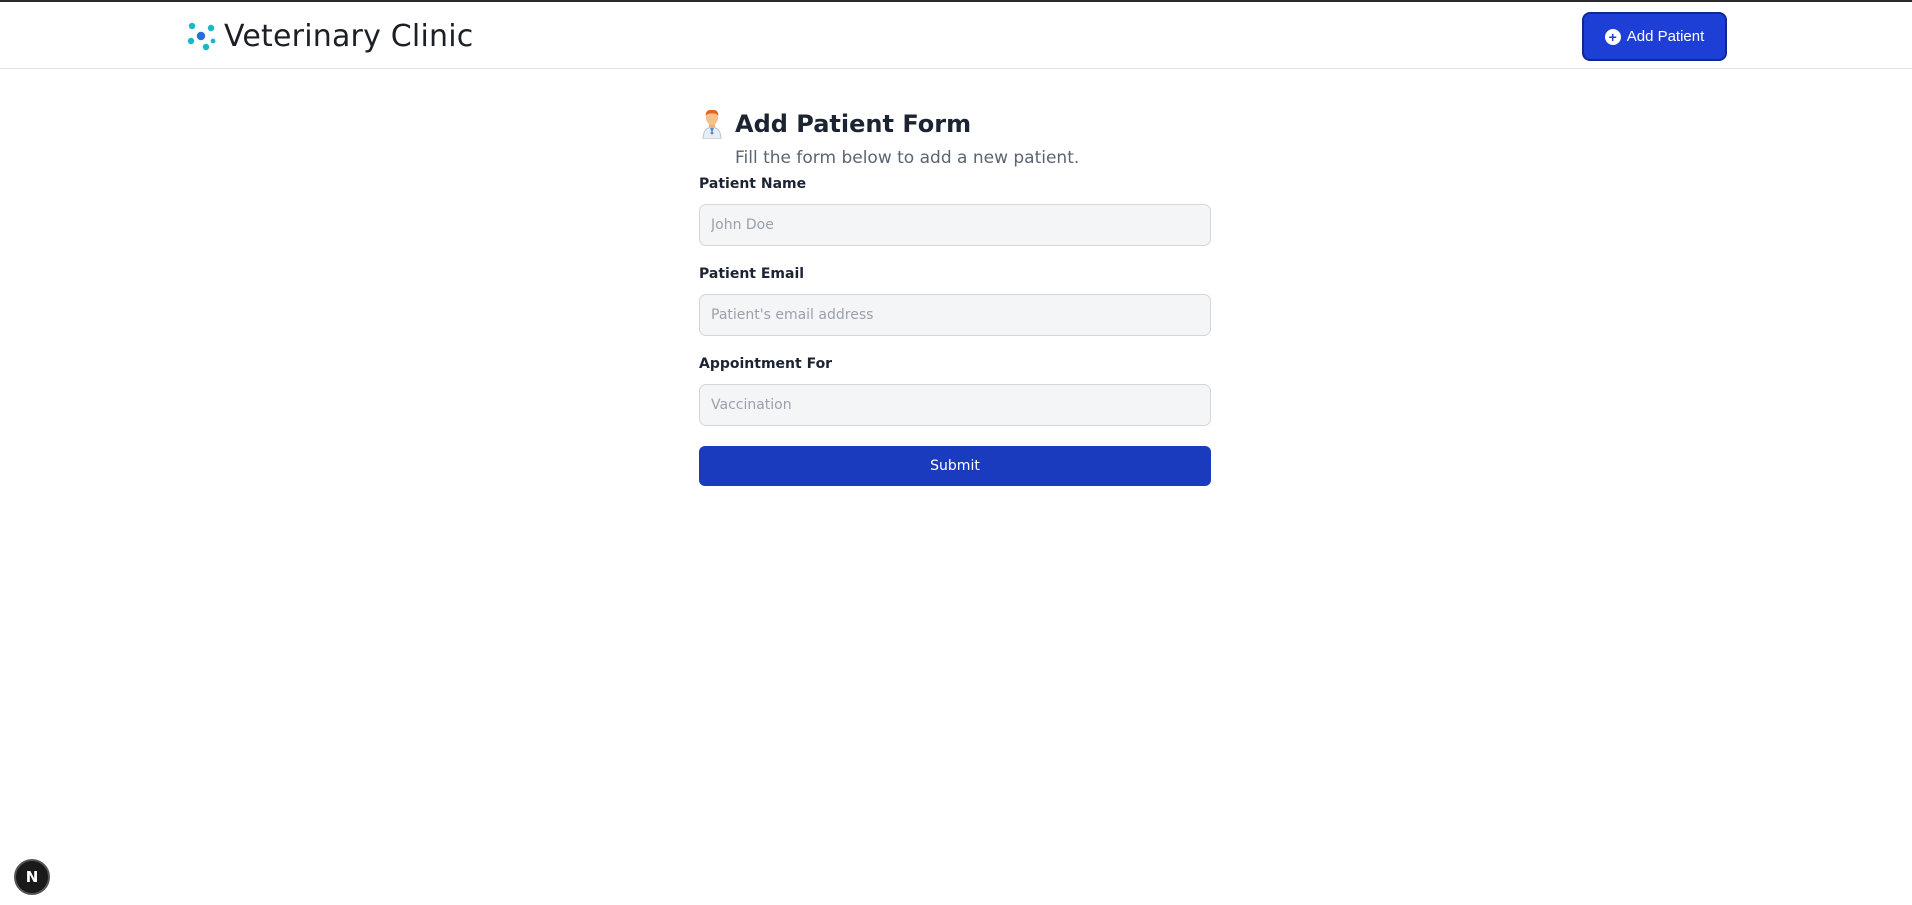  What do you see at coordinates (955, 225) in the screenshot?
I see `patient-name-input` at bounding box center [955, 225].